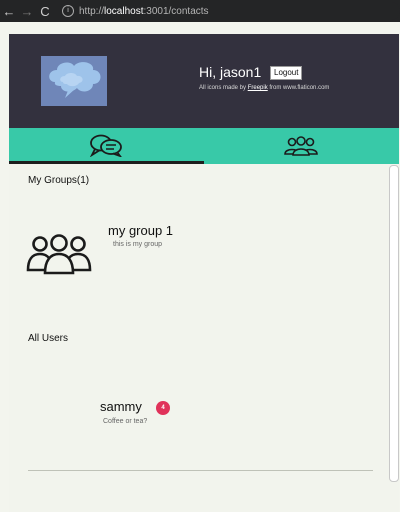 This screenshot has width=400, height=512. Describe the element at coordinates (106, 162) in the screenshot. I see `active-tab-indicator` at that location.